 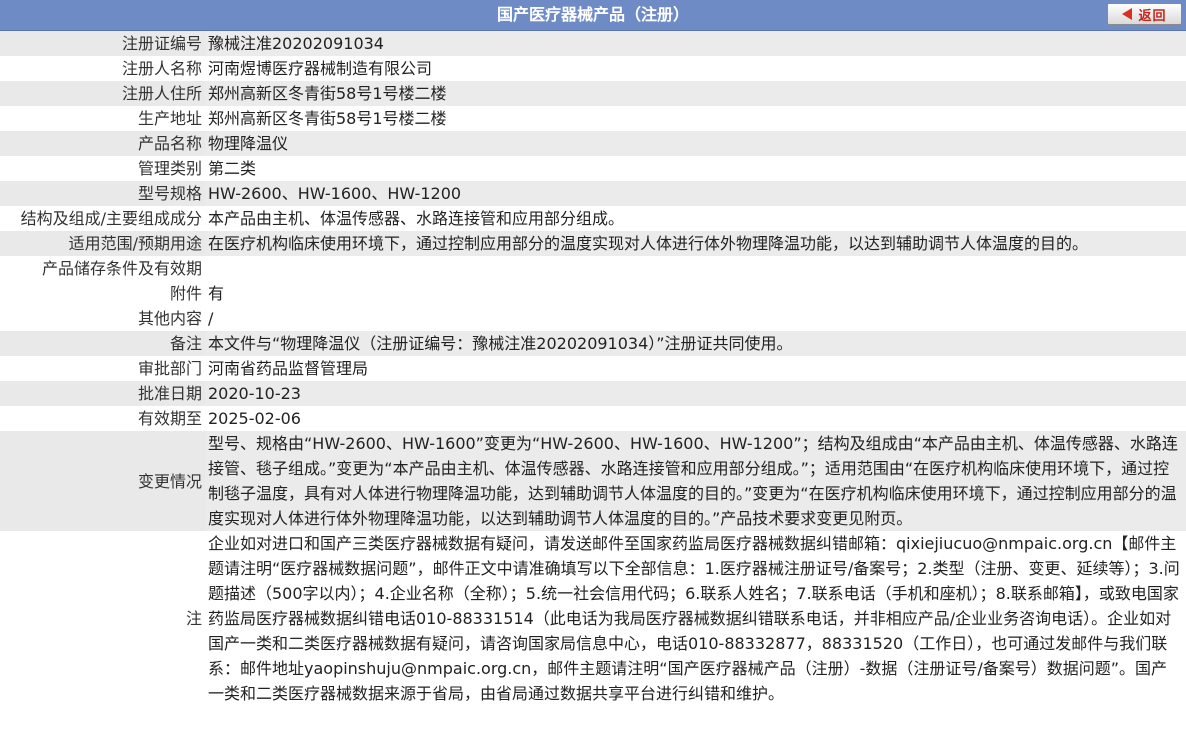 What do you see at coordinates (102, 68) in the screenshot?
I see `field-label: 注册人名称` at bounding box center [102, 68].